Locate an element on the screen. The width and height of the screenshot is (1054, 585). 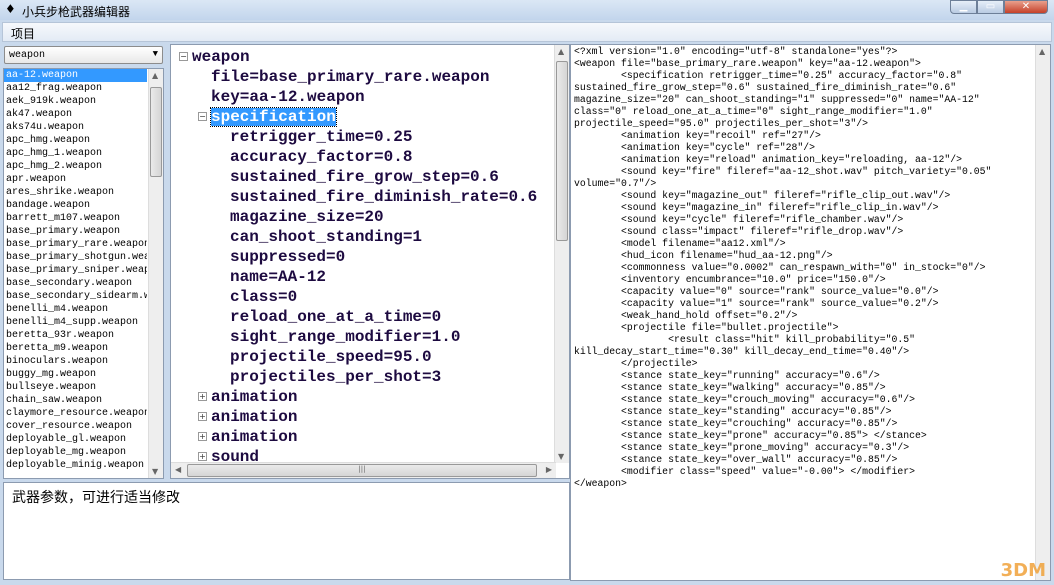
file-list-item: chain_saw.weapon is located at coordinates (75, 400).